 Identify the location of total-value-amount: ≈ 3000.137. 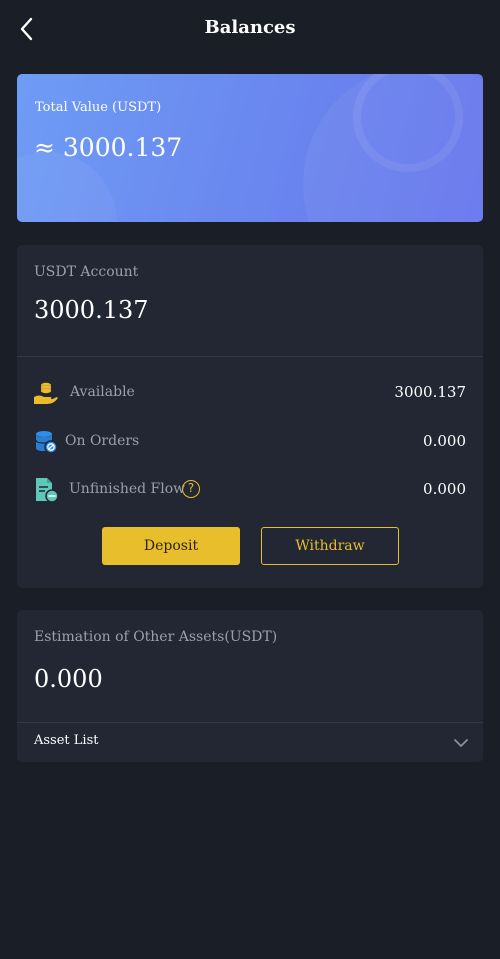
(108, 147).